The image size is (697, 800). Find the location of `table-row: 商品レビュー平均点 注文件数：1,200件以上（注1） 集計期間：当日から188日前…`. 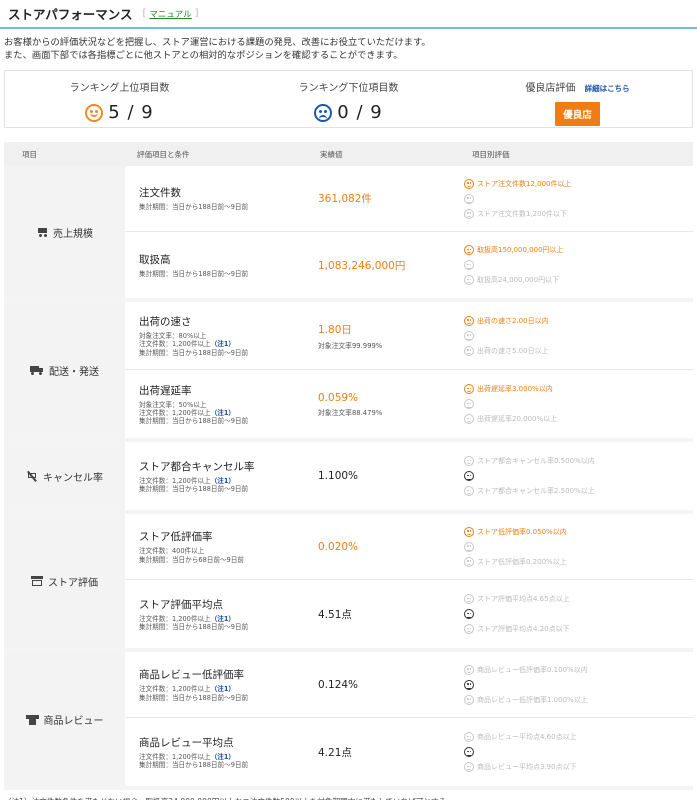

table-row: 商品レビュー平均点 注文件数：1,200件以上（注1） 集計期間：当日から188日前… is located at coordinates (409, 752).